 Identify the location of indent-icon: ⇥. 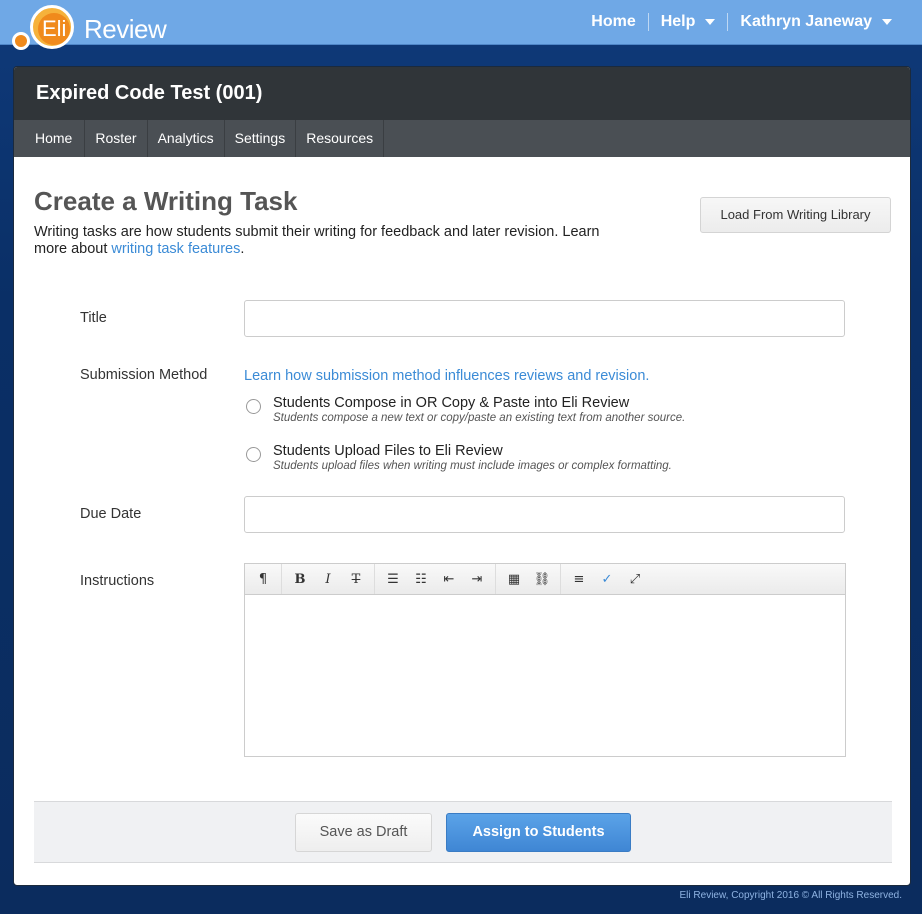
(477, 579).